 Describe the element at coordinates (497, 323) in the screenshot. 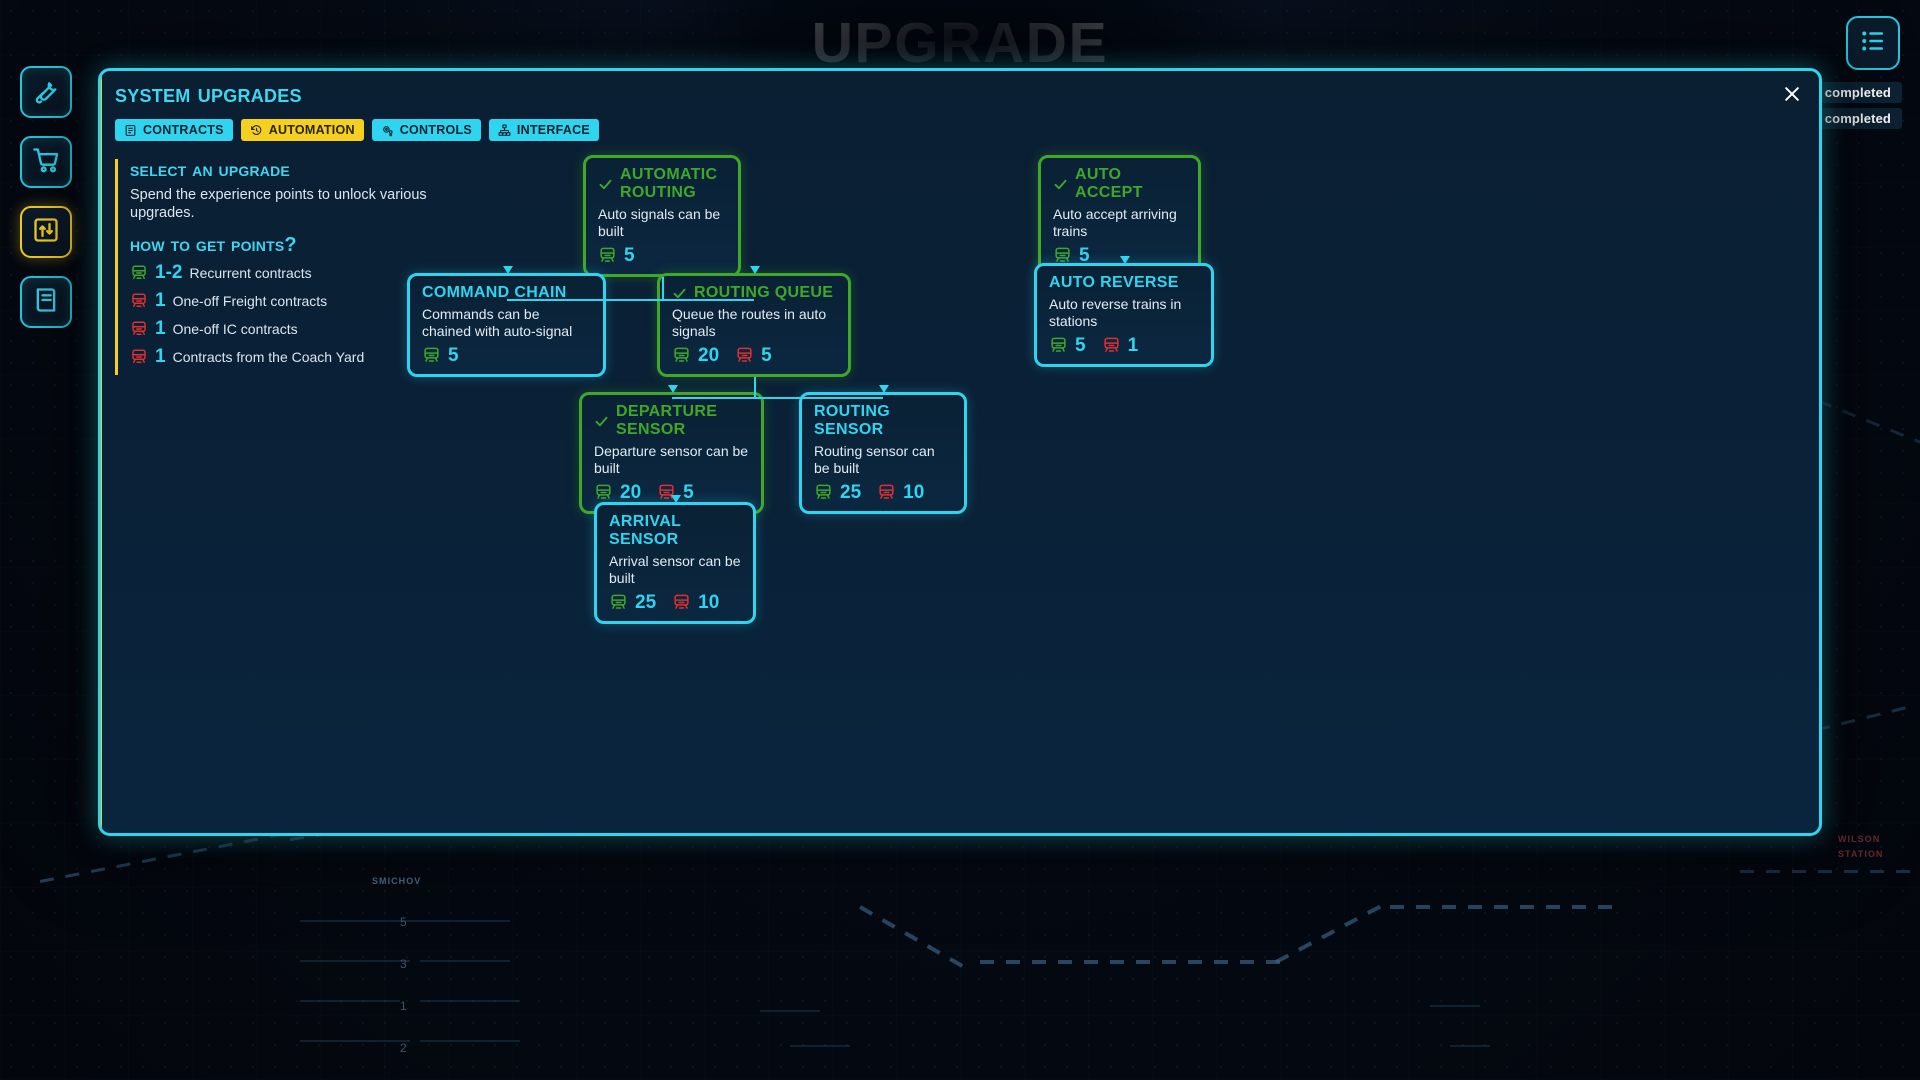

I see `upgrade-node-description: Commands can be chained with auto-signal` at that location.